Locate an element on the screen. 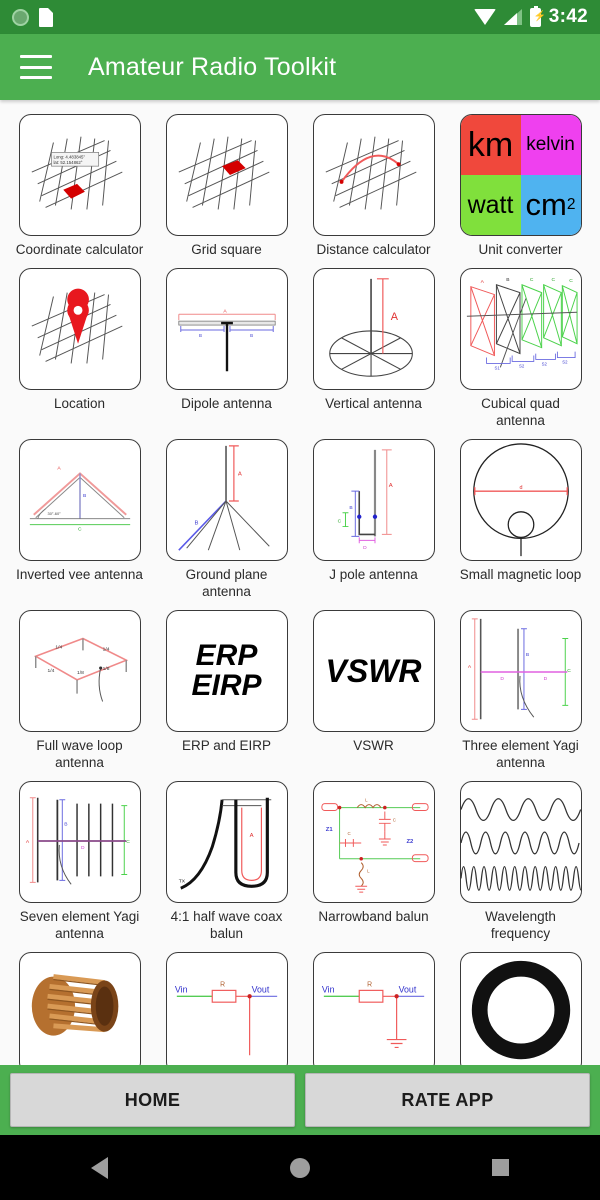 The image size is (600, 1200). tool-tile-copper-coil is located at coordinates (79, 1008).